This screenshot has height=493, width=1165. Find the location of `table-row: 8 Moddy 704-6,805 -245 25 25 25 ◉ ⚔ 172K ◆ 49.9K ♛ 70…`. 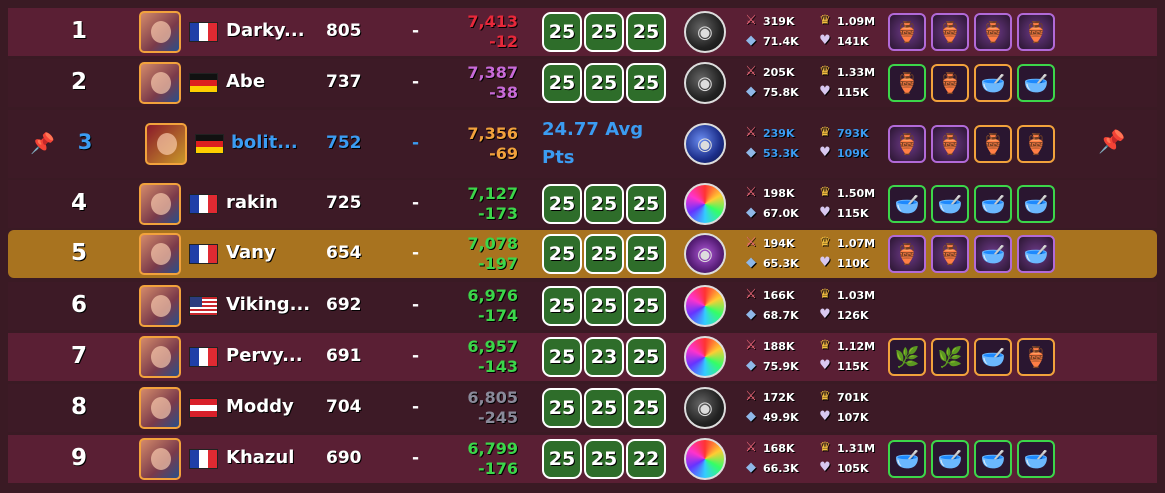

table-row: 8 Moddy 704-6,805 -245 25 25 25 ◉ ⚔ 172K ◆ 49.9K ♛ 70… is located at coordinates (582, 408).